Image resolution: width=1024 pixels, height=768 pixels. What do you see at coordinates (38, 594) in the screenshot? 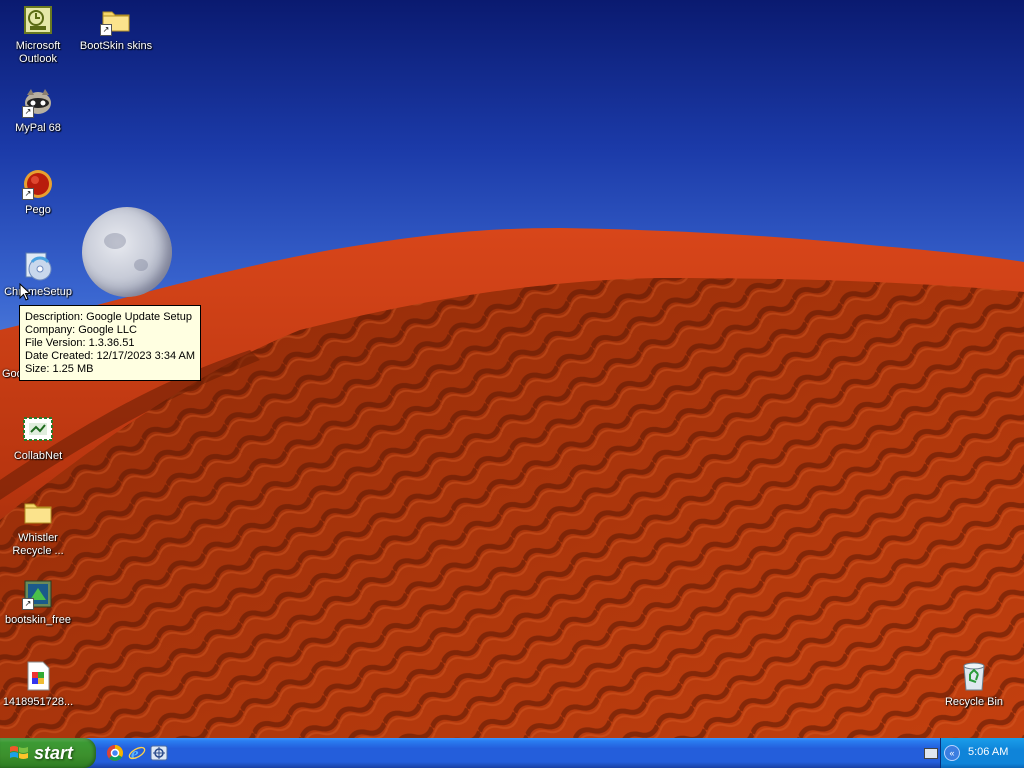
I see `bootskin-icon: ↗` at bounding box center [38, 594].